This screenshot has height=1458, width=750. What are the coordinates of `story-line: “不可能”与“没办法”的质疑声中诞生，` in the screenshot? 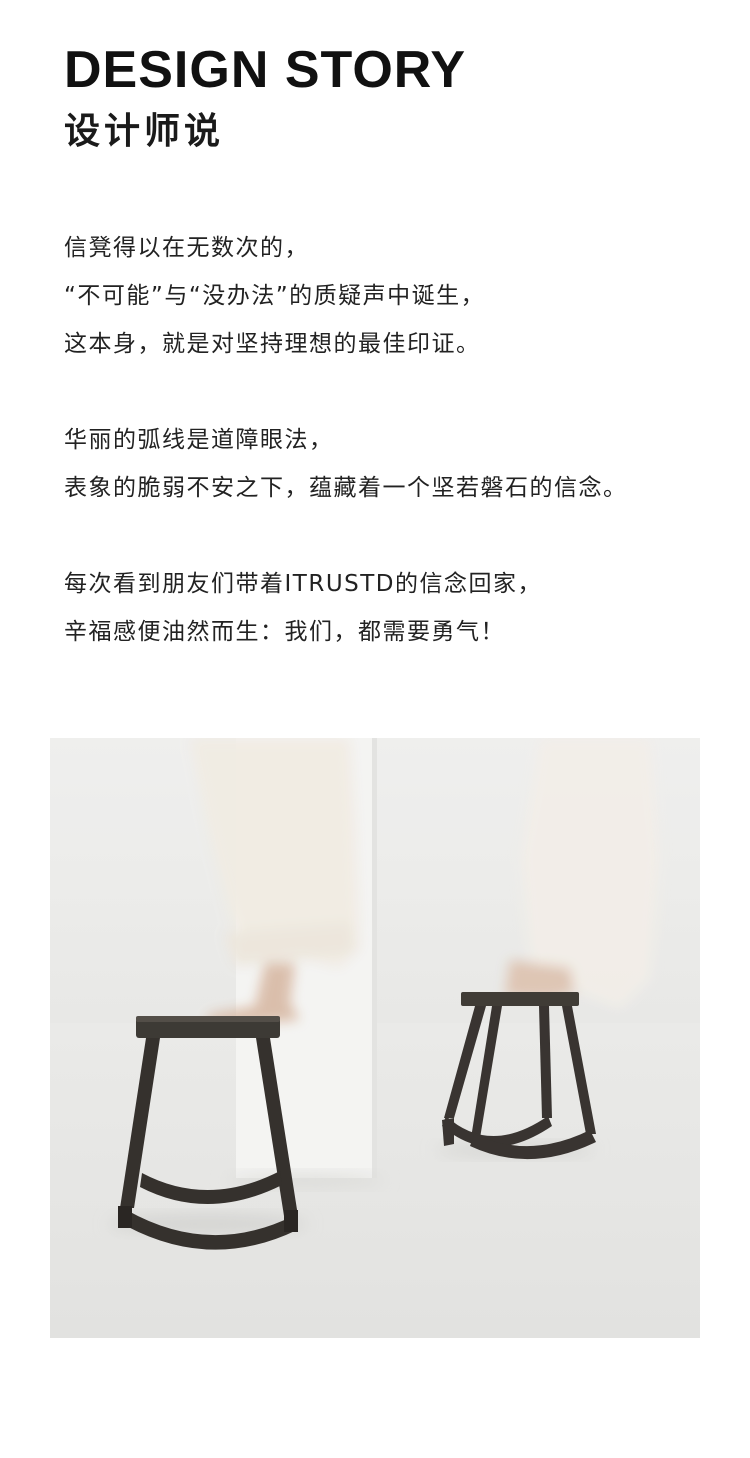 It's located at (275, 296).